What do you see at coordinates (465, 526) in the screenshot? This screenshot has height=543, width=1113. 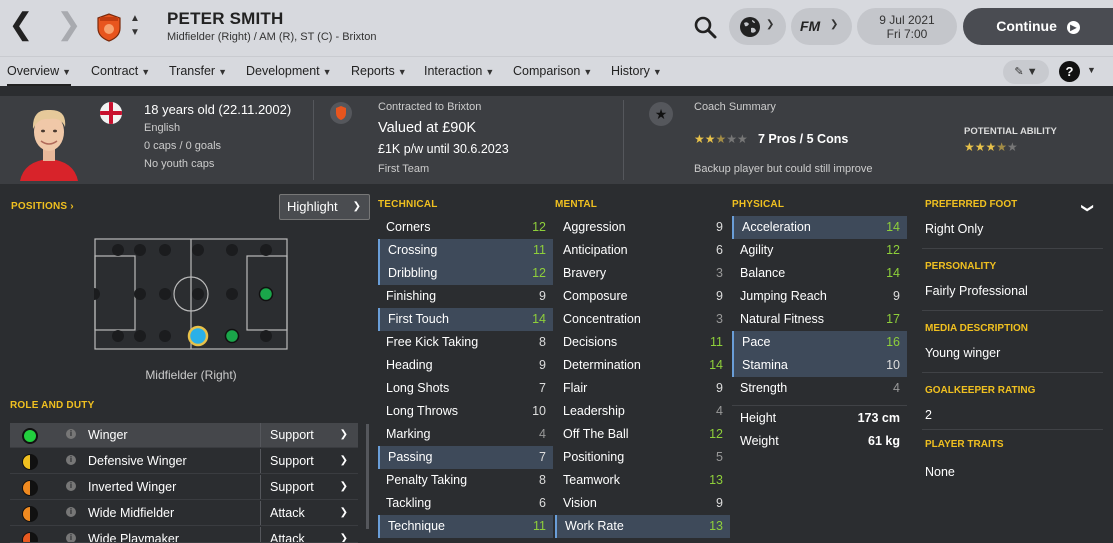 I see `technical-attribute-row: Technique 11` at bounding box center [465, 526].